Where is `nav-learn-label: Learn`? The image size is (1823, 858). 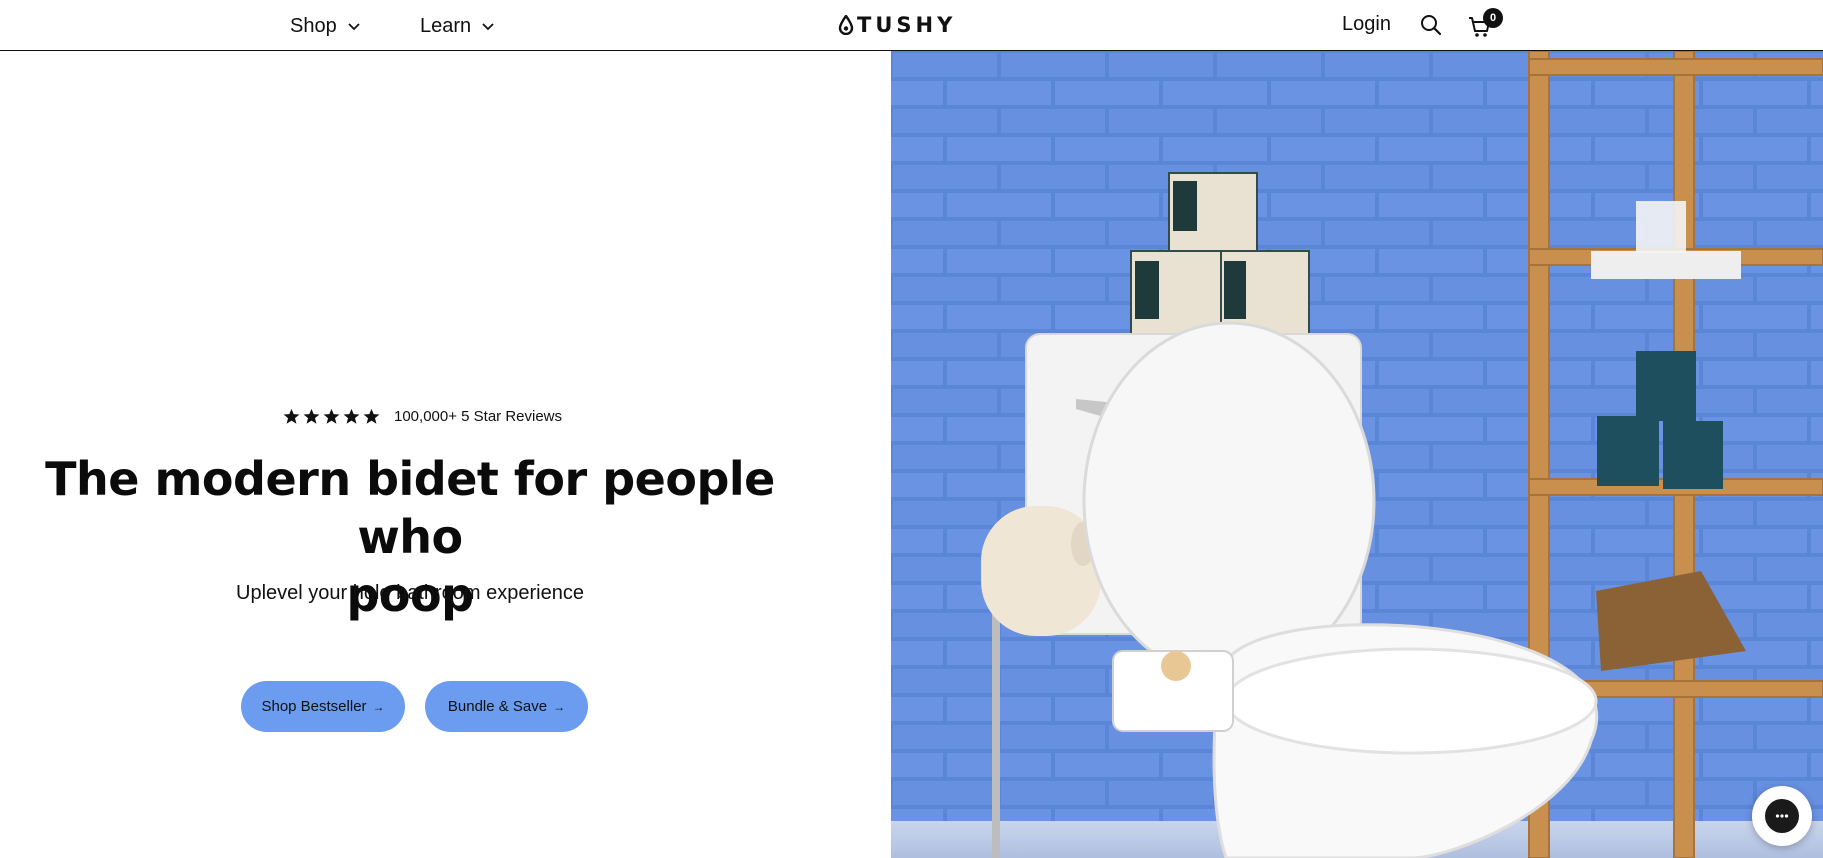
nav-learn-label: Learn is located at coordinates (446, 25).